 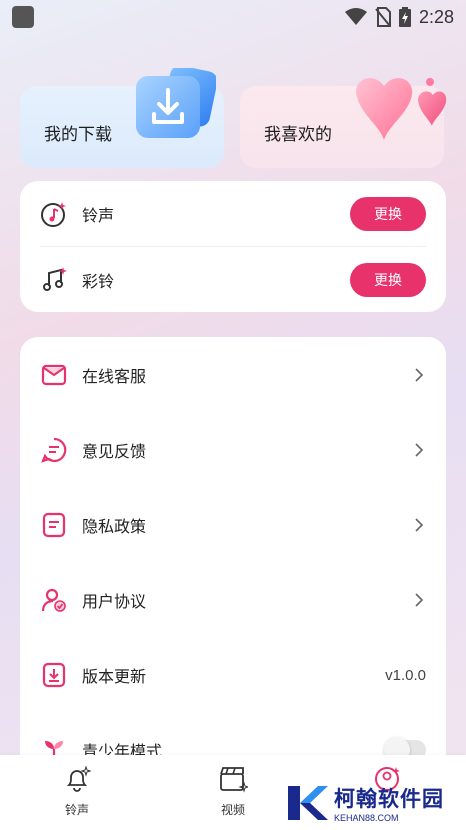 What do you see at coordinates (233, 280) in the screenshot?
I see `color-ring-row: 彩铃 更换` at bounding box center [233, 280].